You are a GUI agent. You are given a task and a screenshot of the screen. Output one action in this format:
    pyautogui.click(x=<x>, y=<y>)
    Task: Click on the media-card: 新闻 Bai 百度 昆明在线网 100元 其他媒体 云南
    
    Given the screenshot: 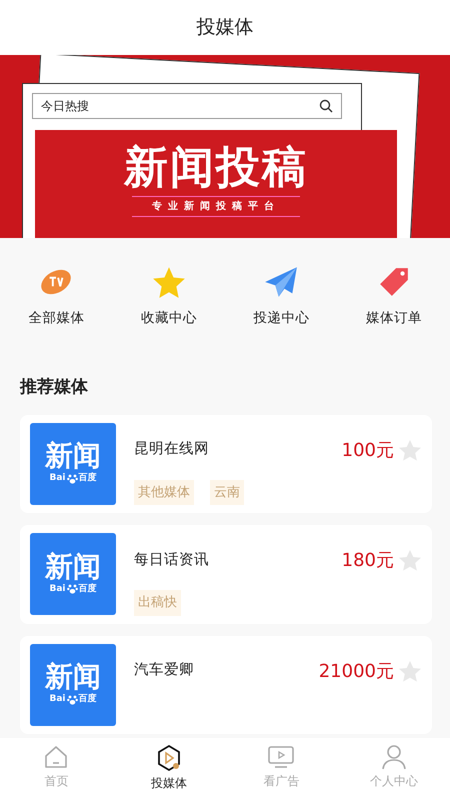 What is the action you would take?
    pyautogui.click(x=226, y=463)
    